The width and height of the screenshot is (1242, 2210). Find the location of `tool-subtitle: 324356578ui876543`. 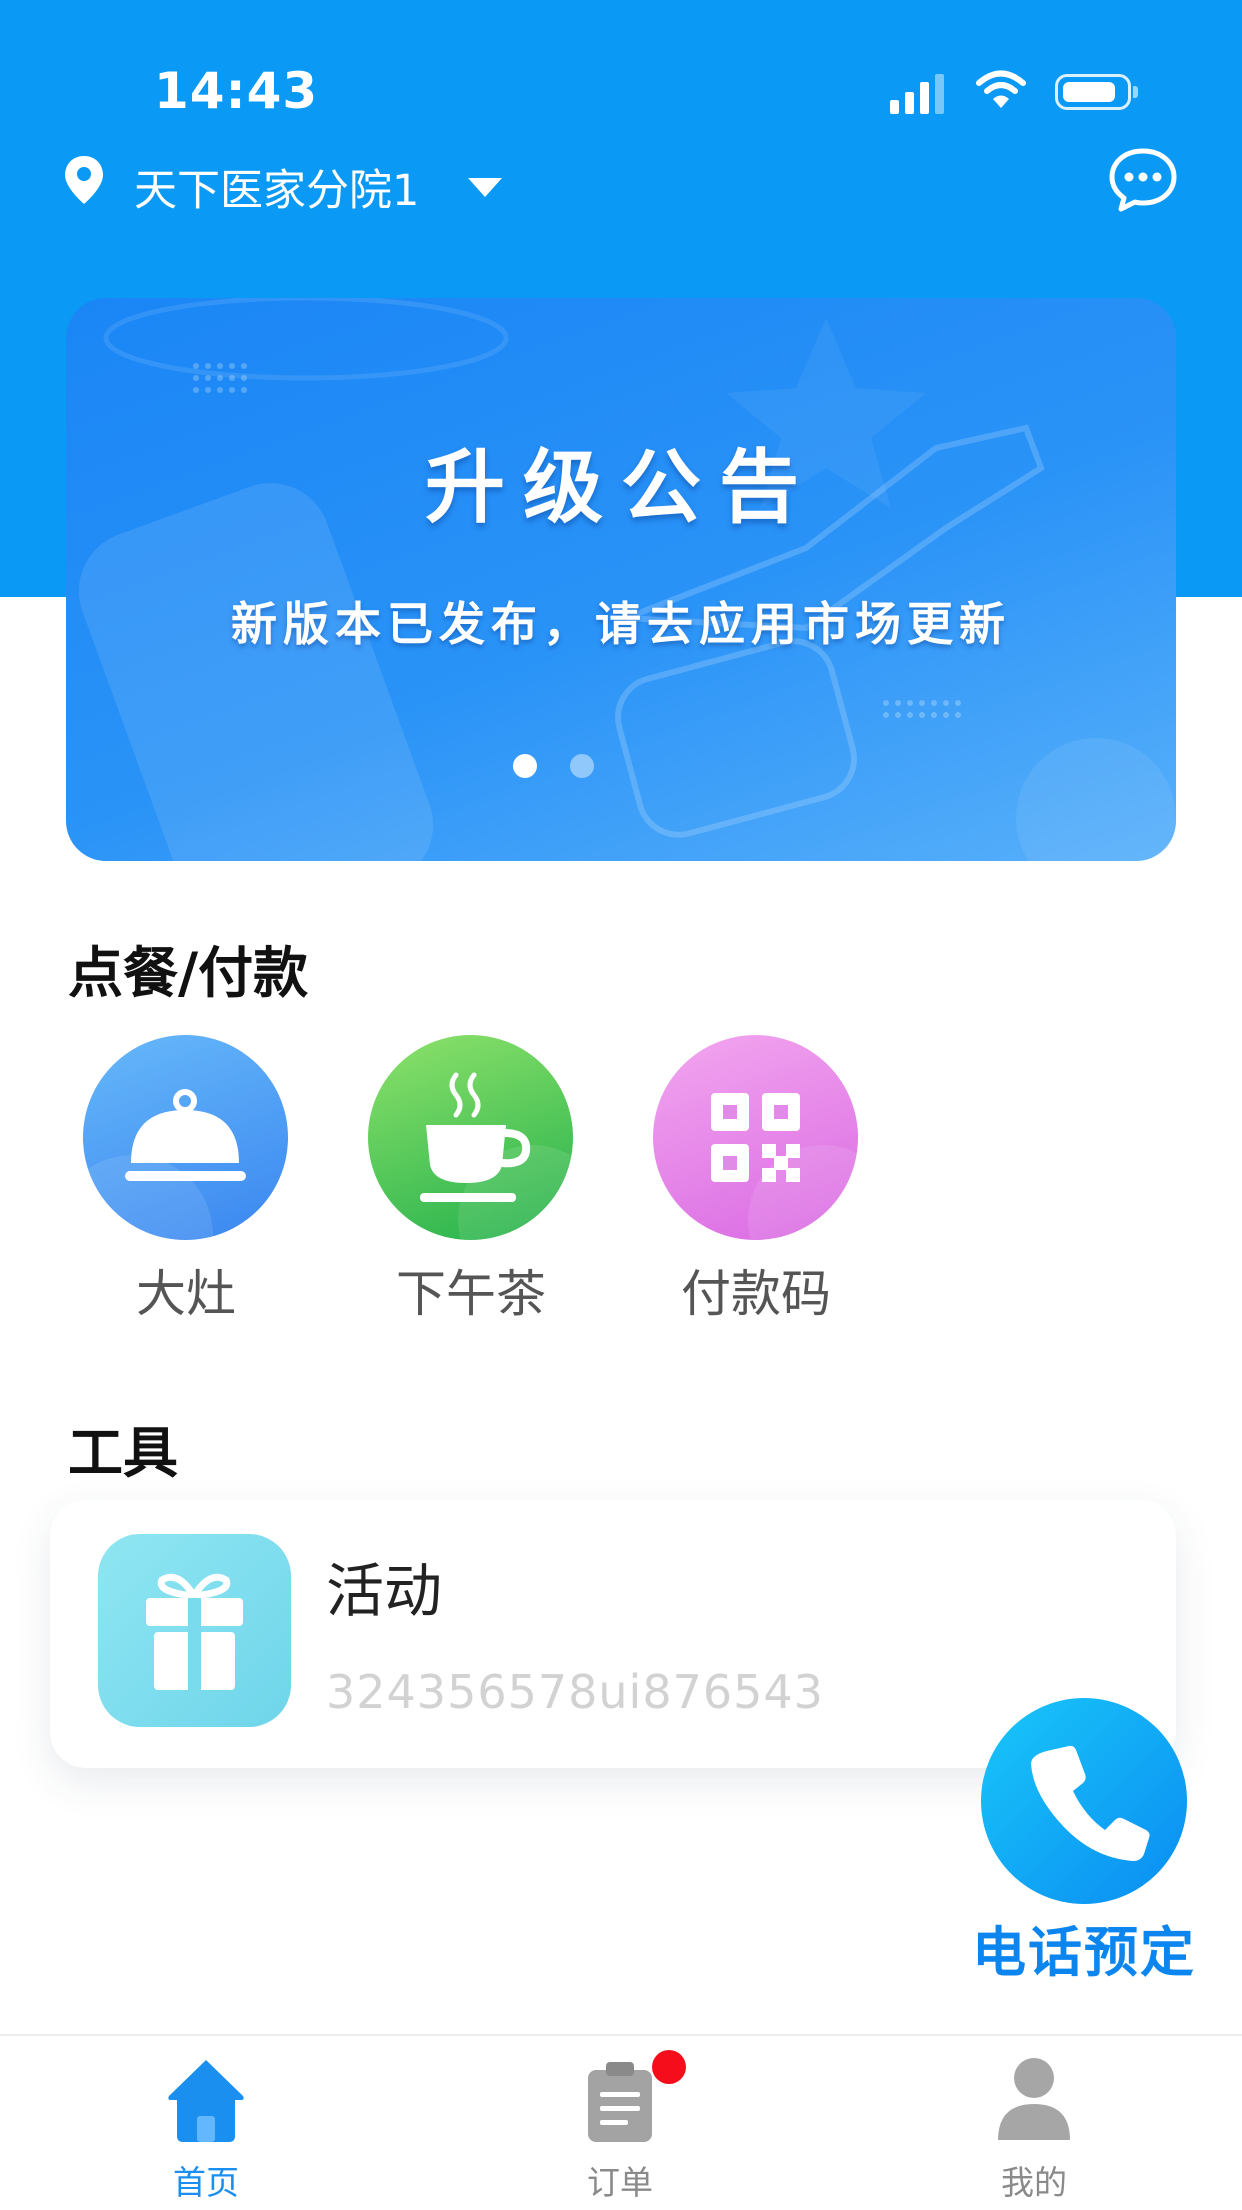

tool-subtitle: 324356578ui876543 is located at coordinates (575, 1692).